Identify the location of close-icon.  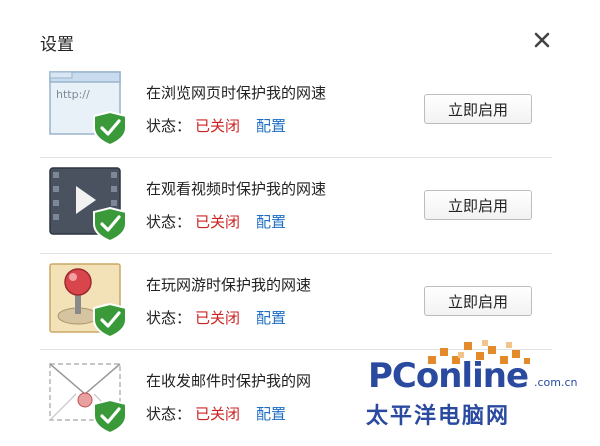
(542, 40).